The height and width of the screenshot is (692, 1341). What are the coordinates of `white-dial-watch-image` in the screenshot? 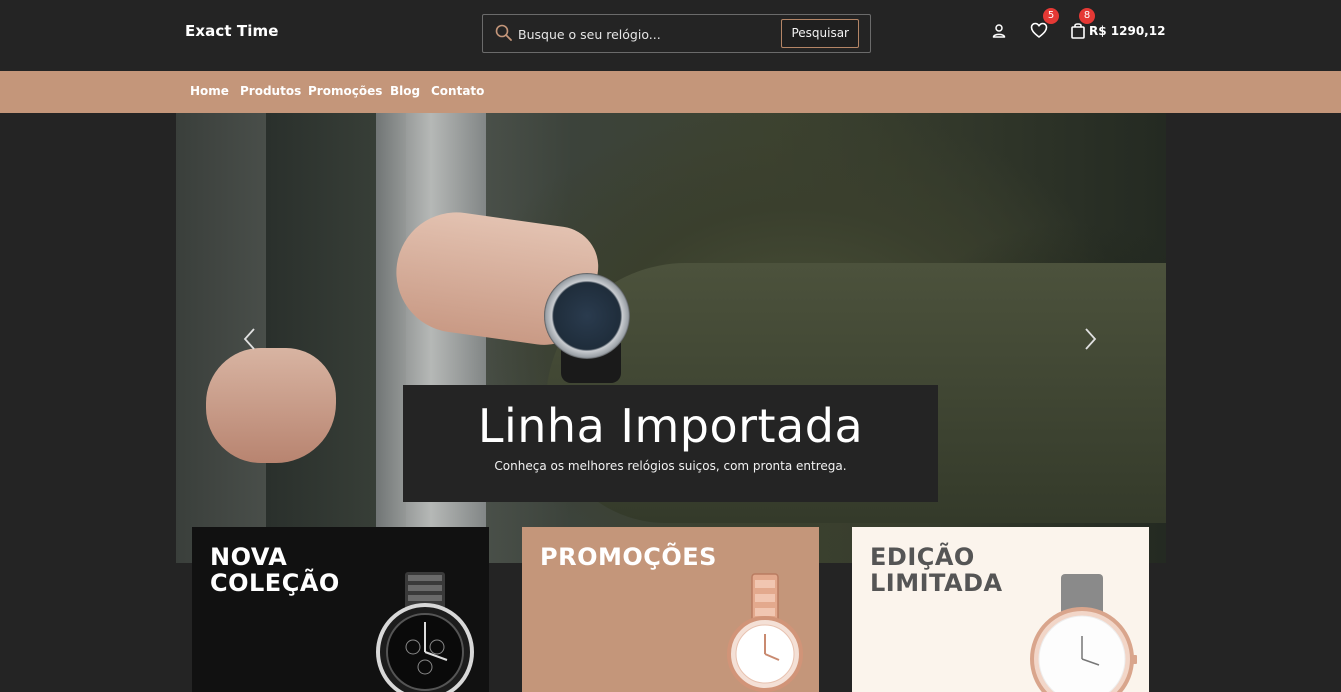 It's located at (1083, 633).